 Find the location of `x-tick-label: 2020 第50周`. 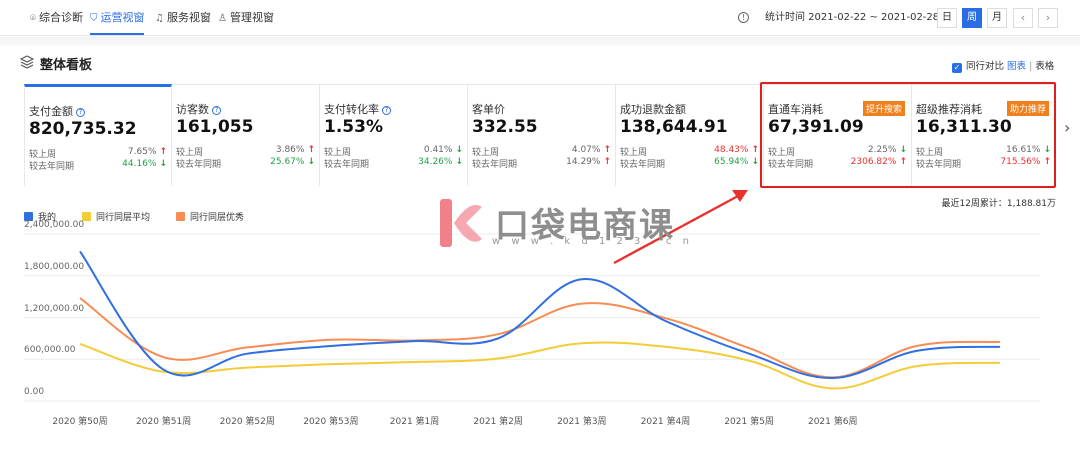

x-tick-label: 2020 第50周 is located at coordinates (80, 422).